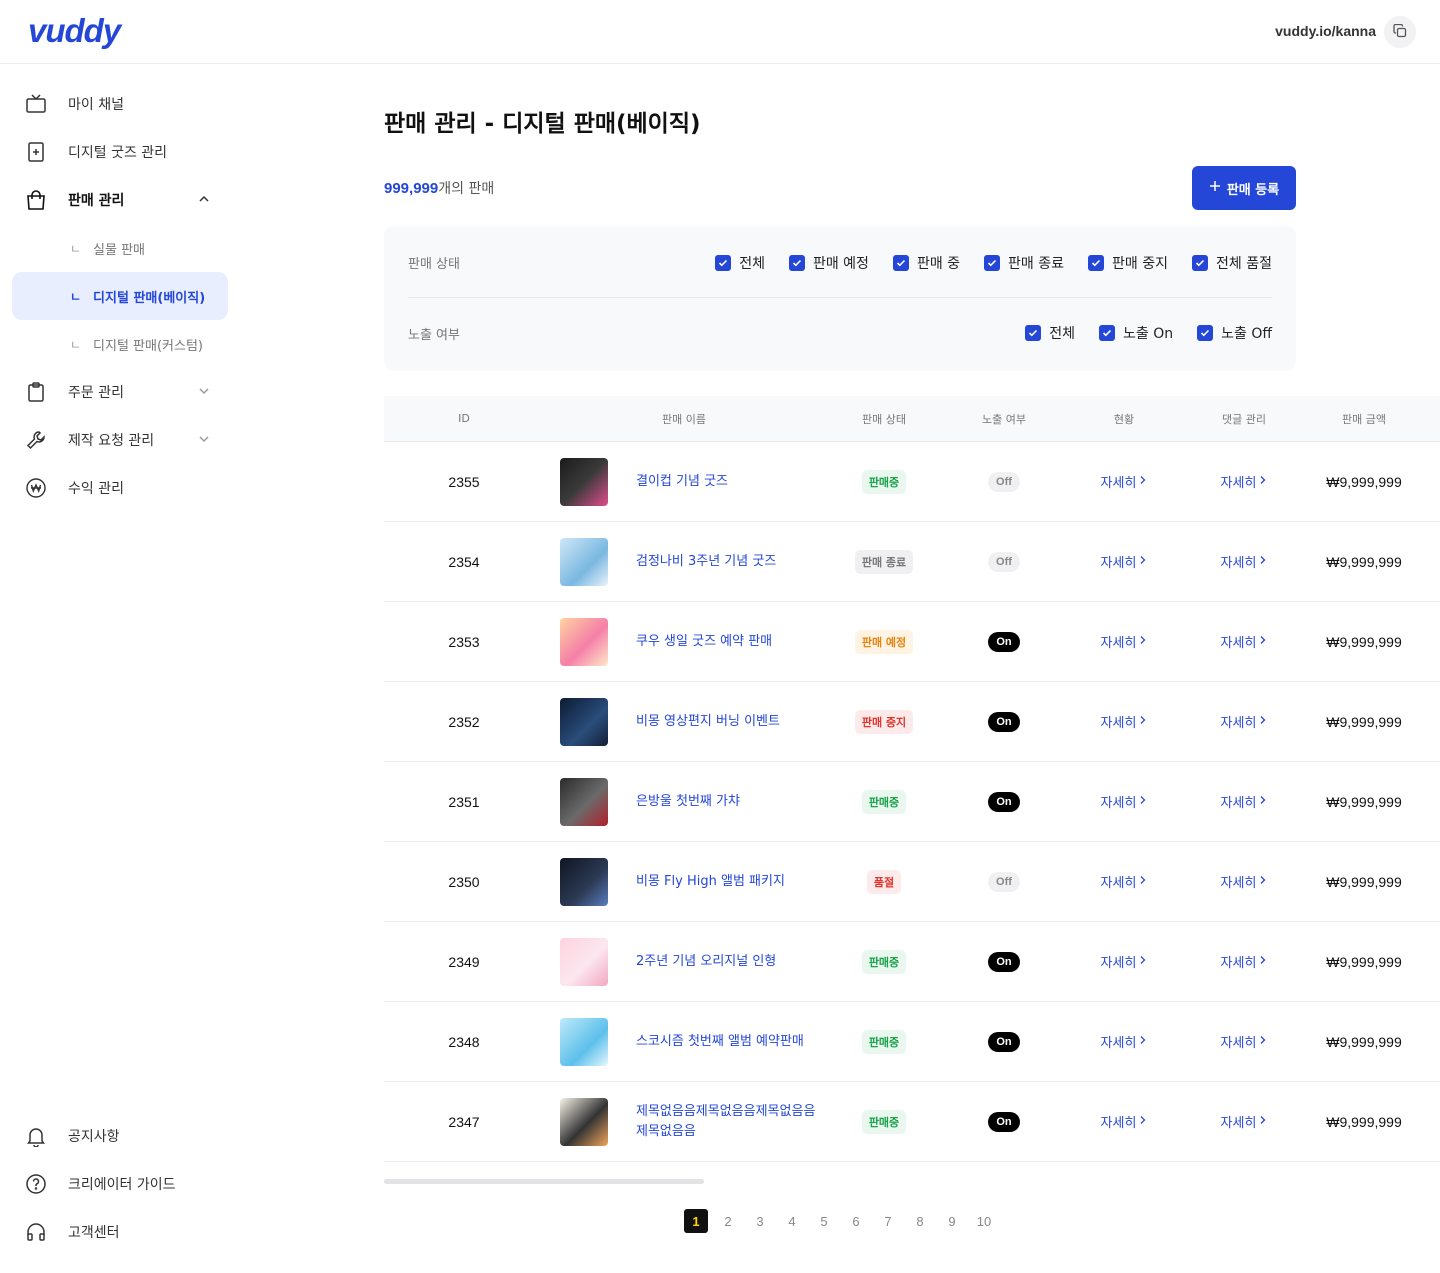  Describe the element at coordinates (120, 104) in the screenshot. I see `sidebar-item-my-channel: 마이 채널` at that location.